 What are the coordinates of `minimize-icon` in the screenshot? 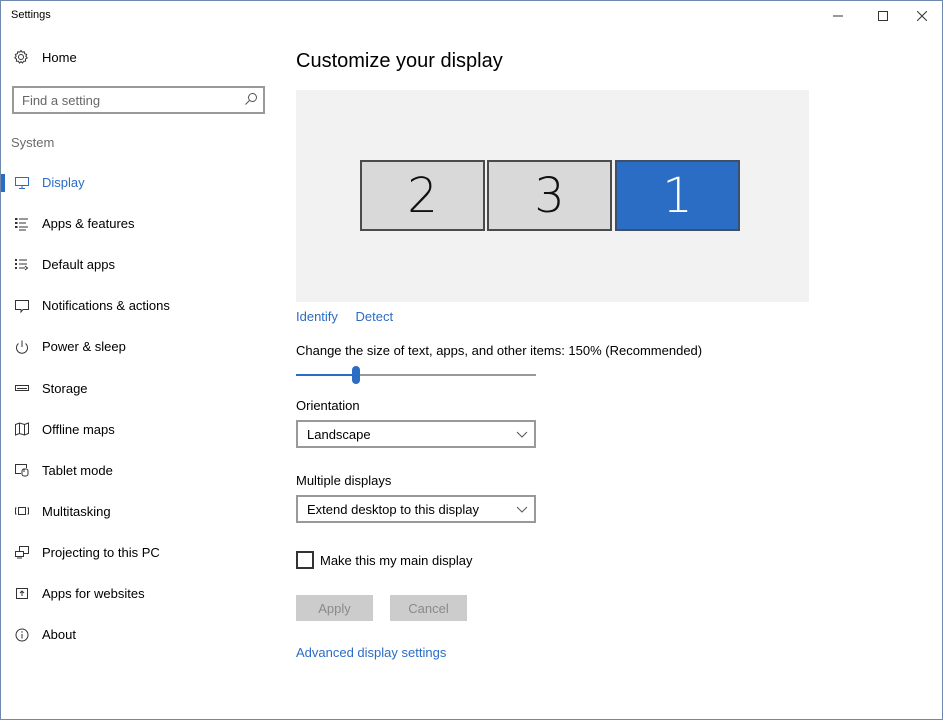 It's located at (838, 16).